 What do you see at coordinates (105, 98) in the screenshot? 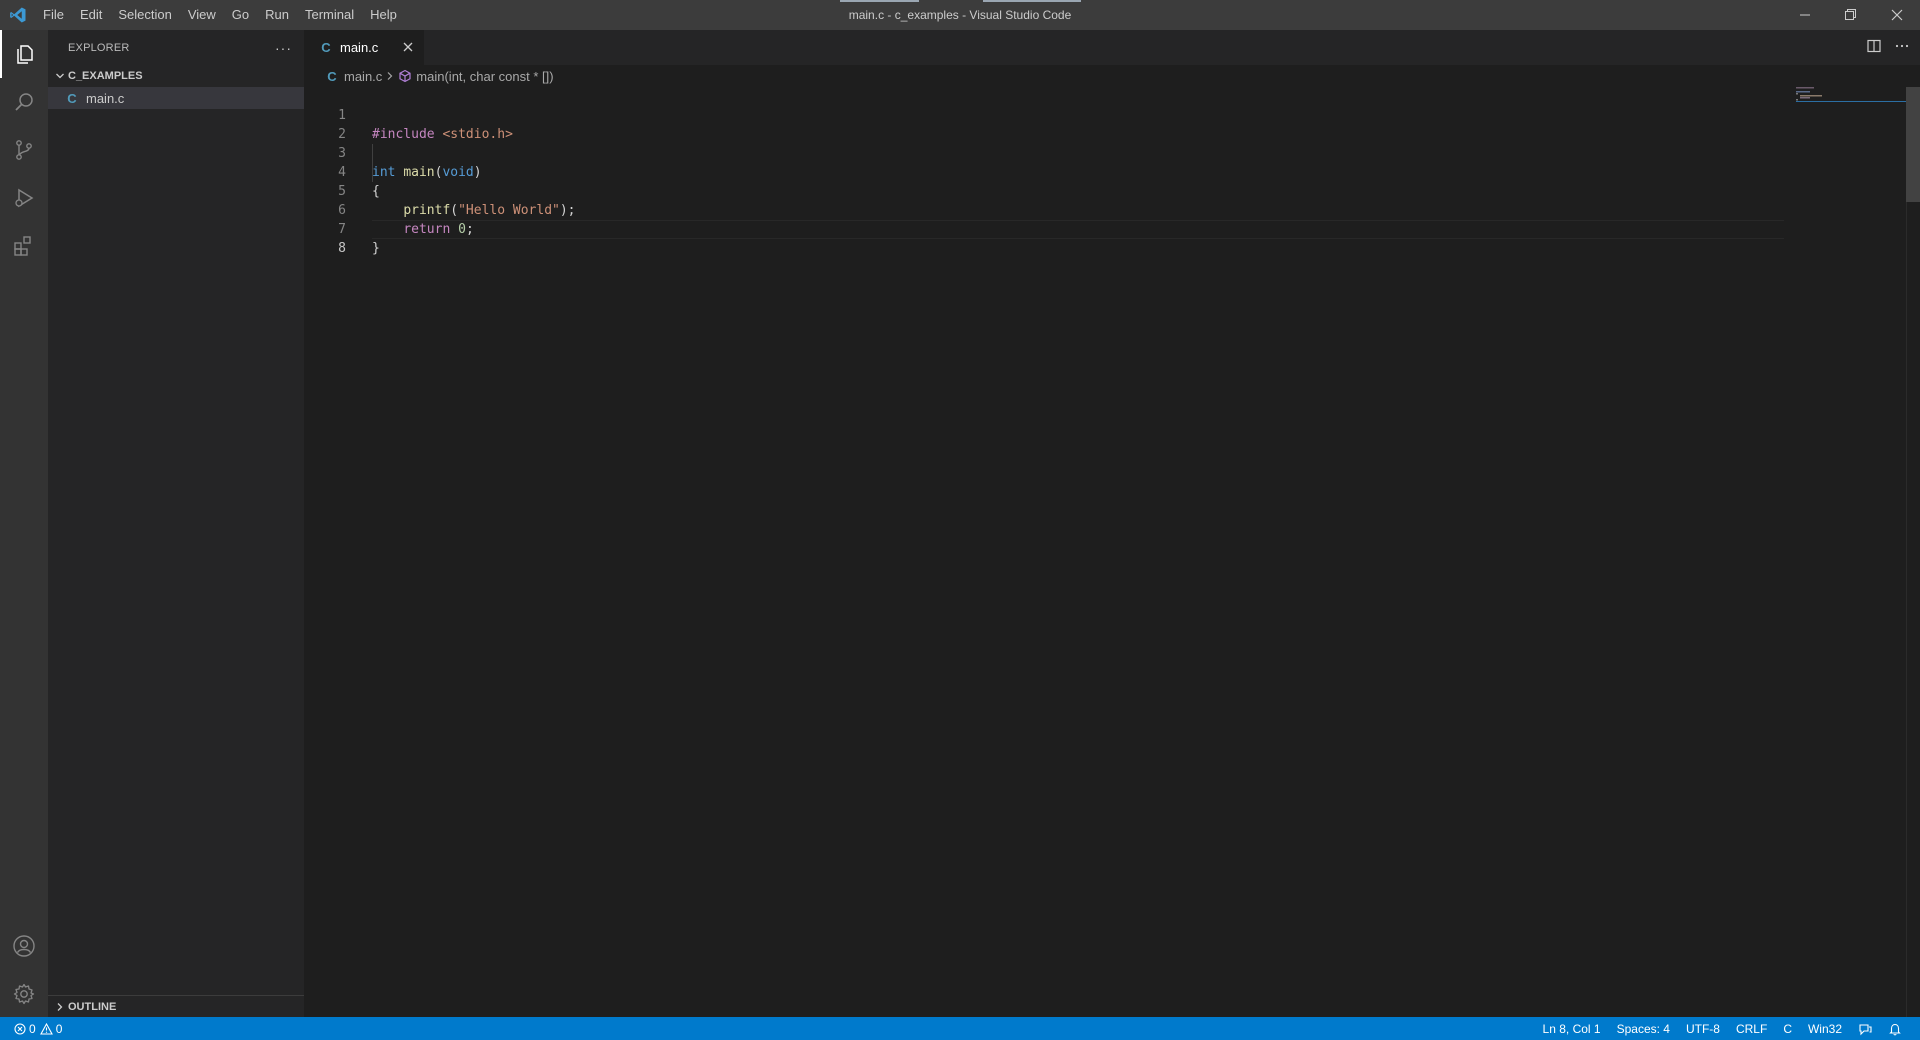
I see `file-name: main.c` at bounding box center [105, 98].